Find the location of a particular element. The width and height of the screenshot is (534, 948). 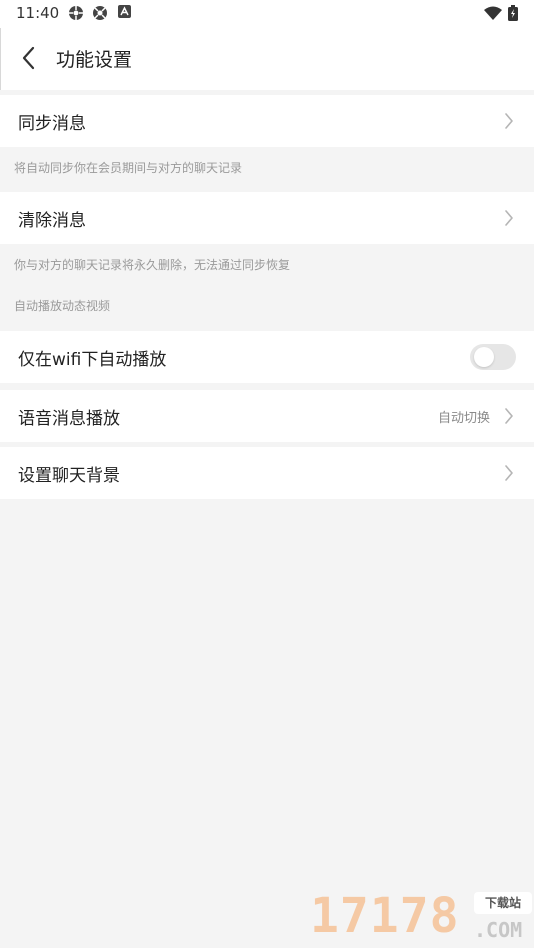

wifi-autoplay-toggle is located at coordinates (493, 357).